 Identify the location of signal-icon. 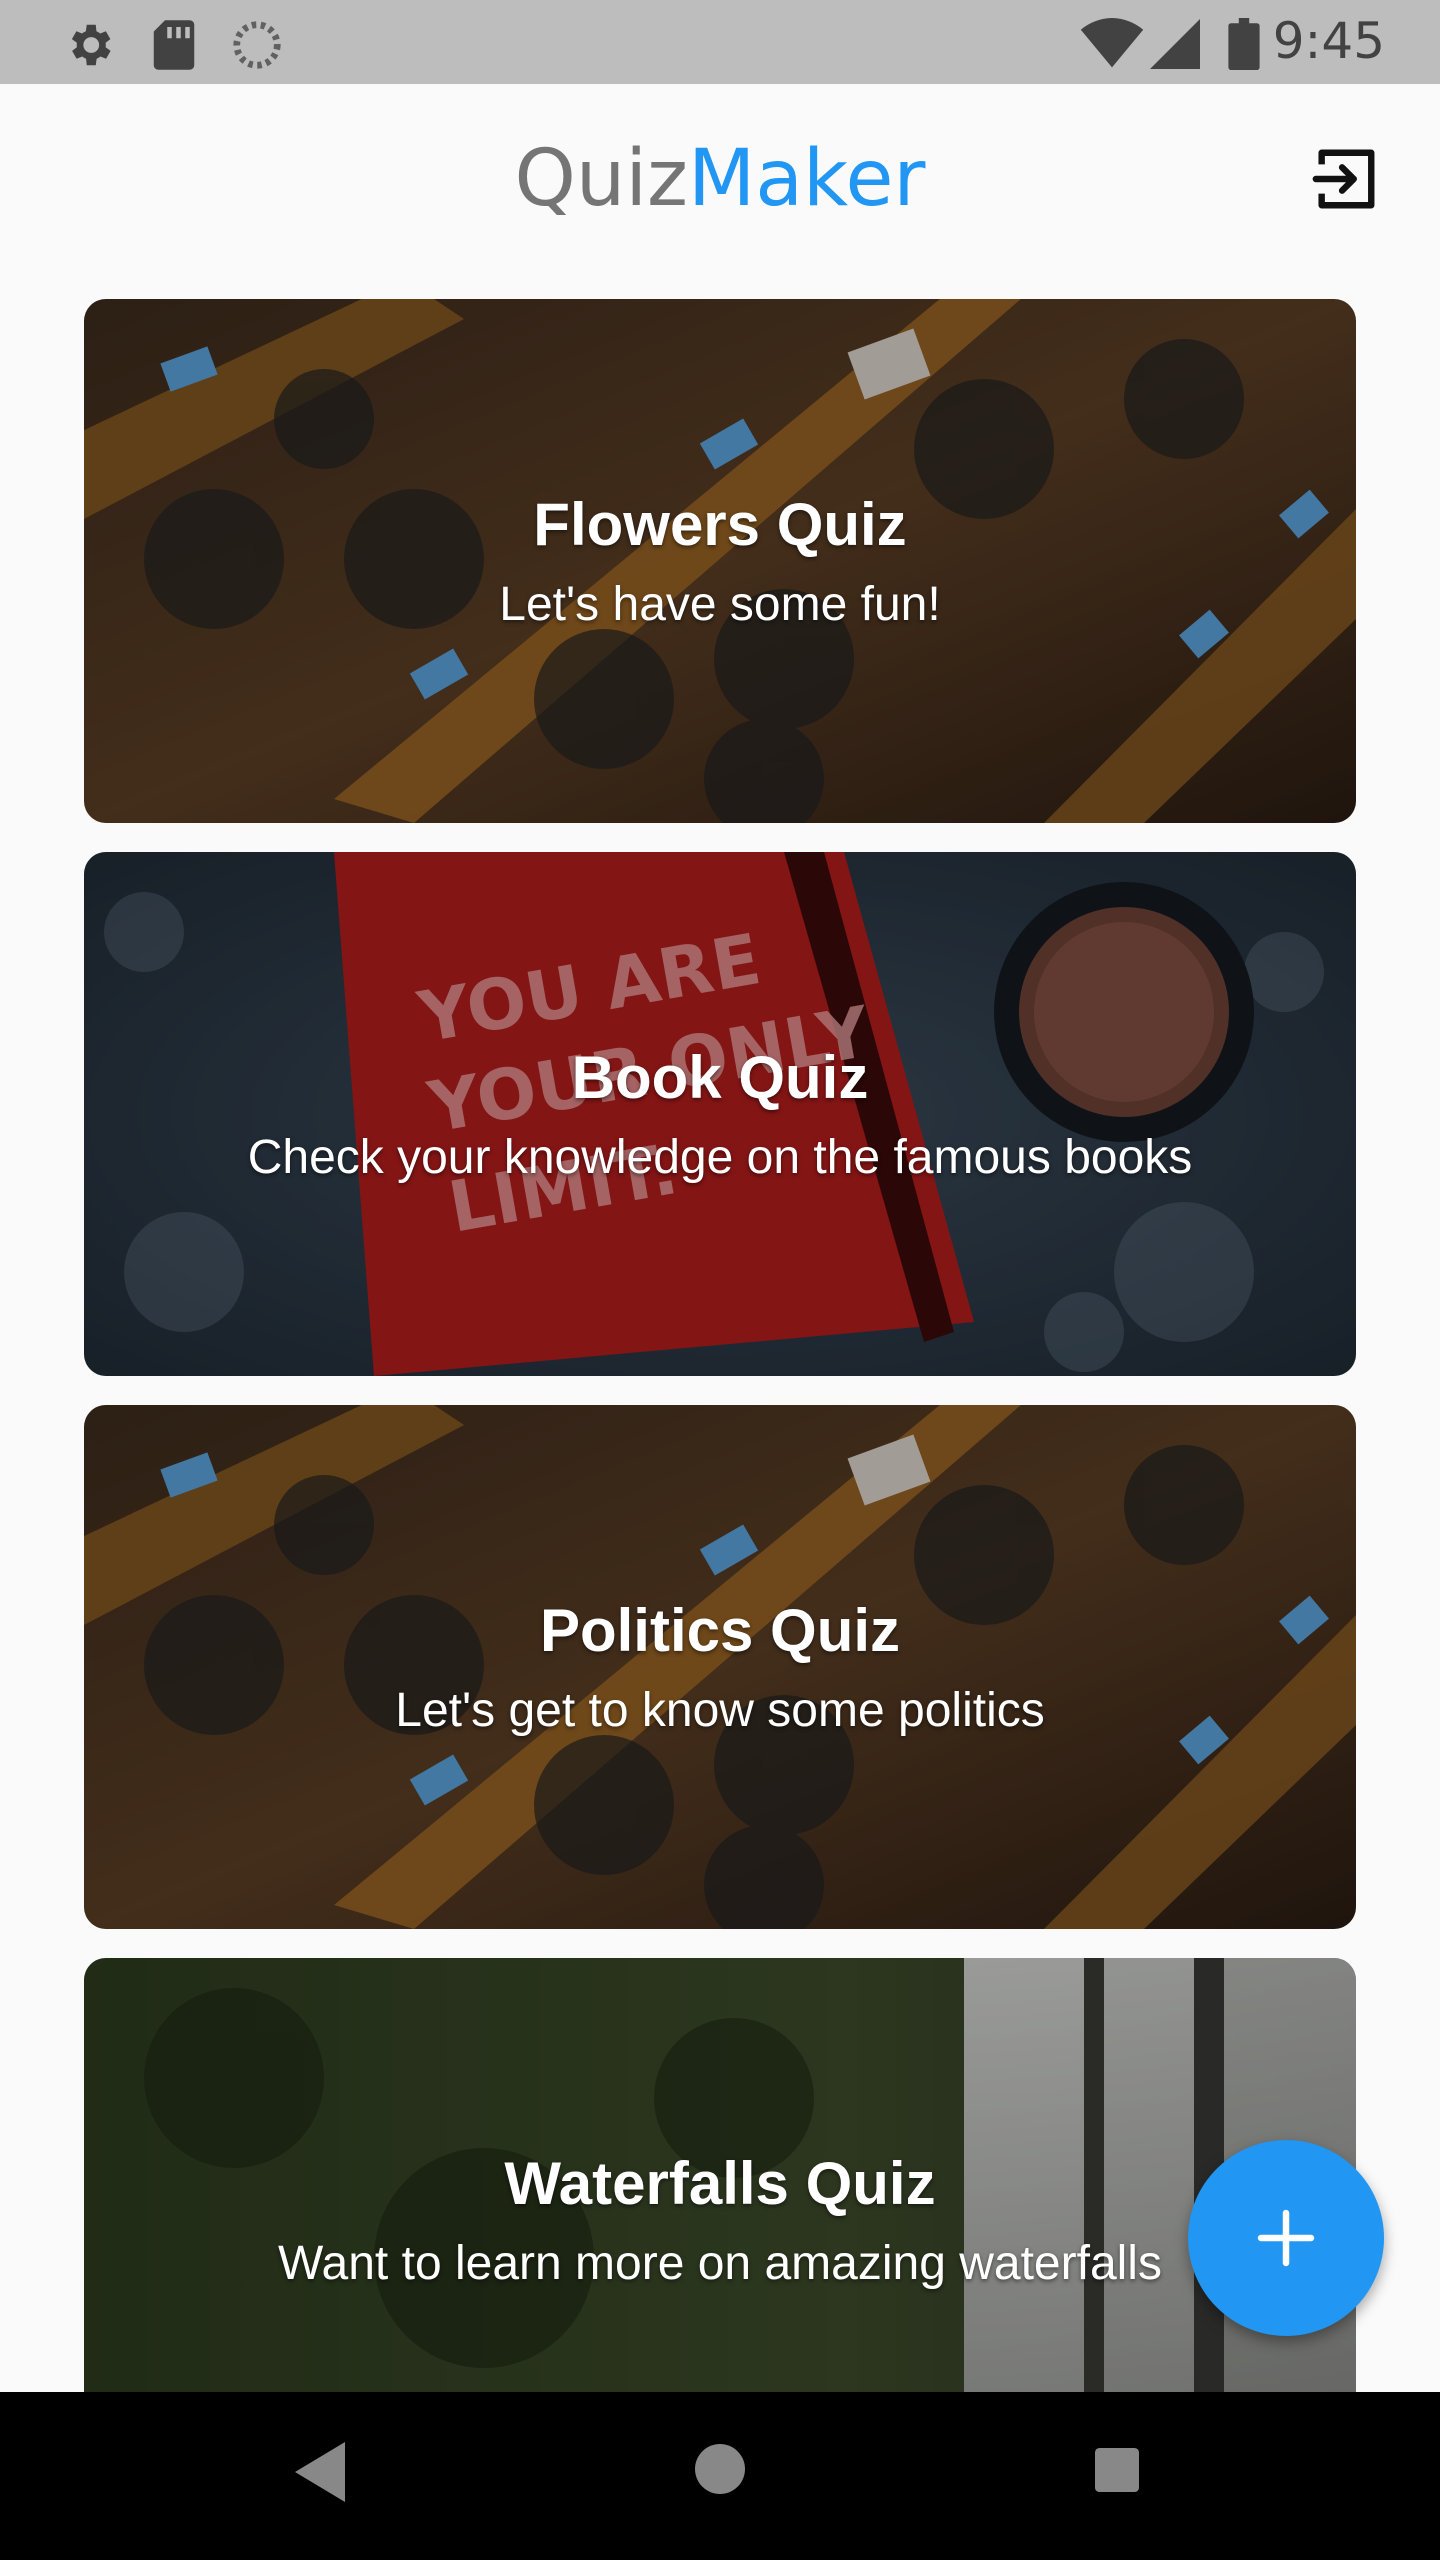
(1175, 44).